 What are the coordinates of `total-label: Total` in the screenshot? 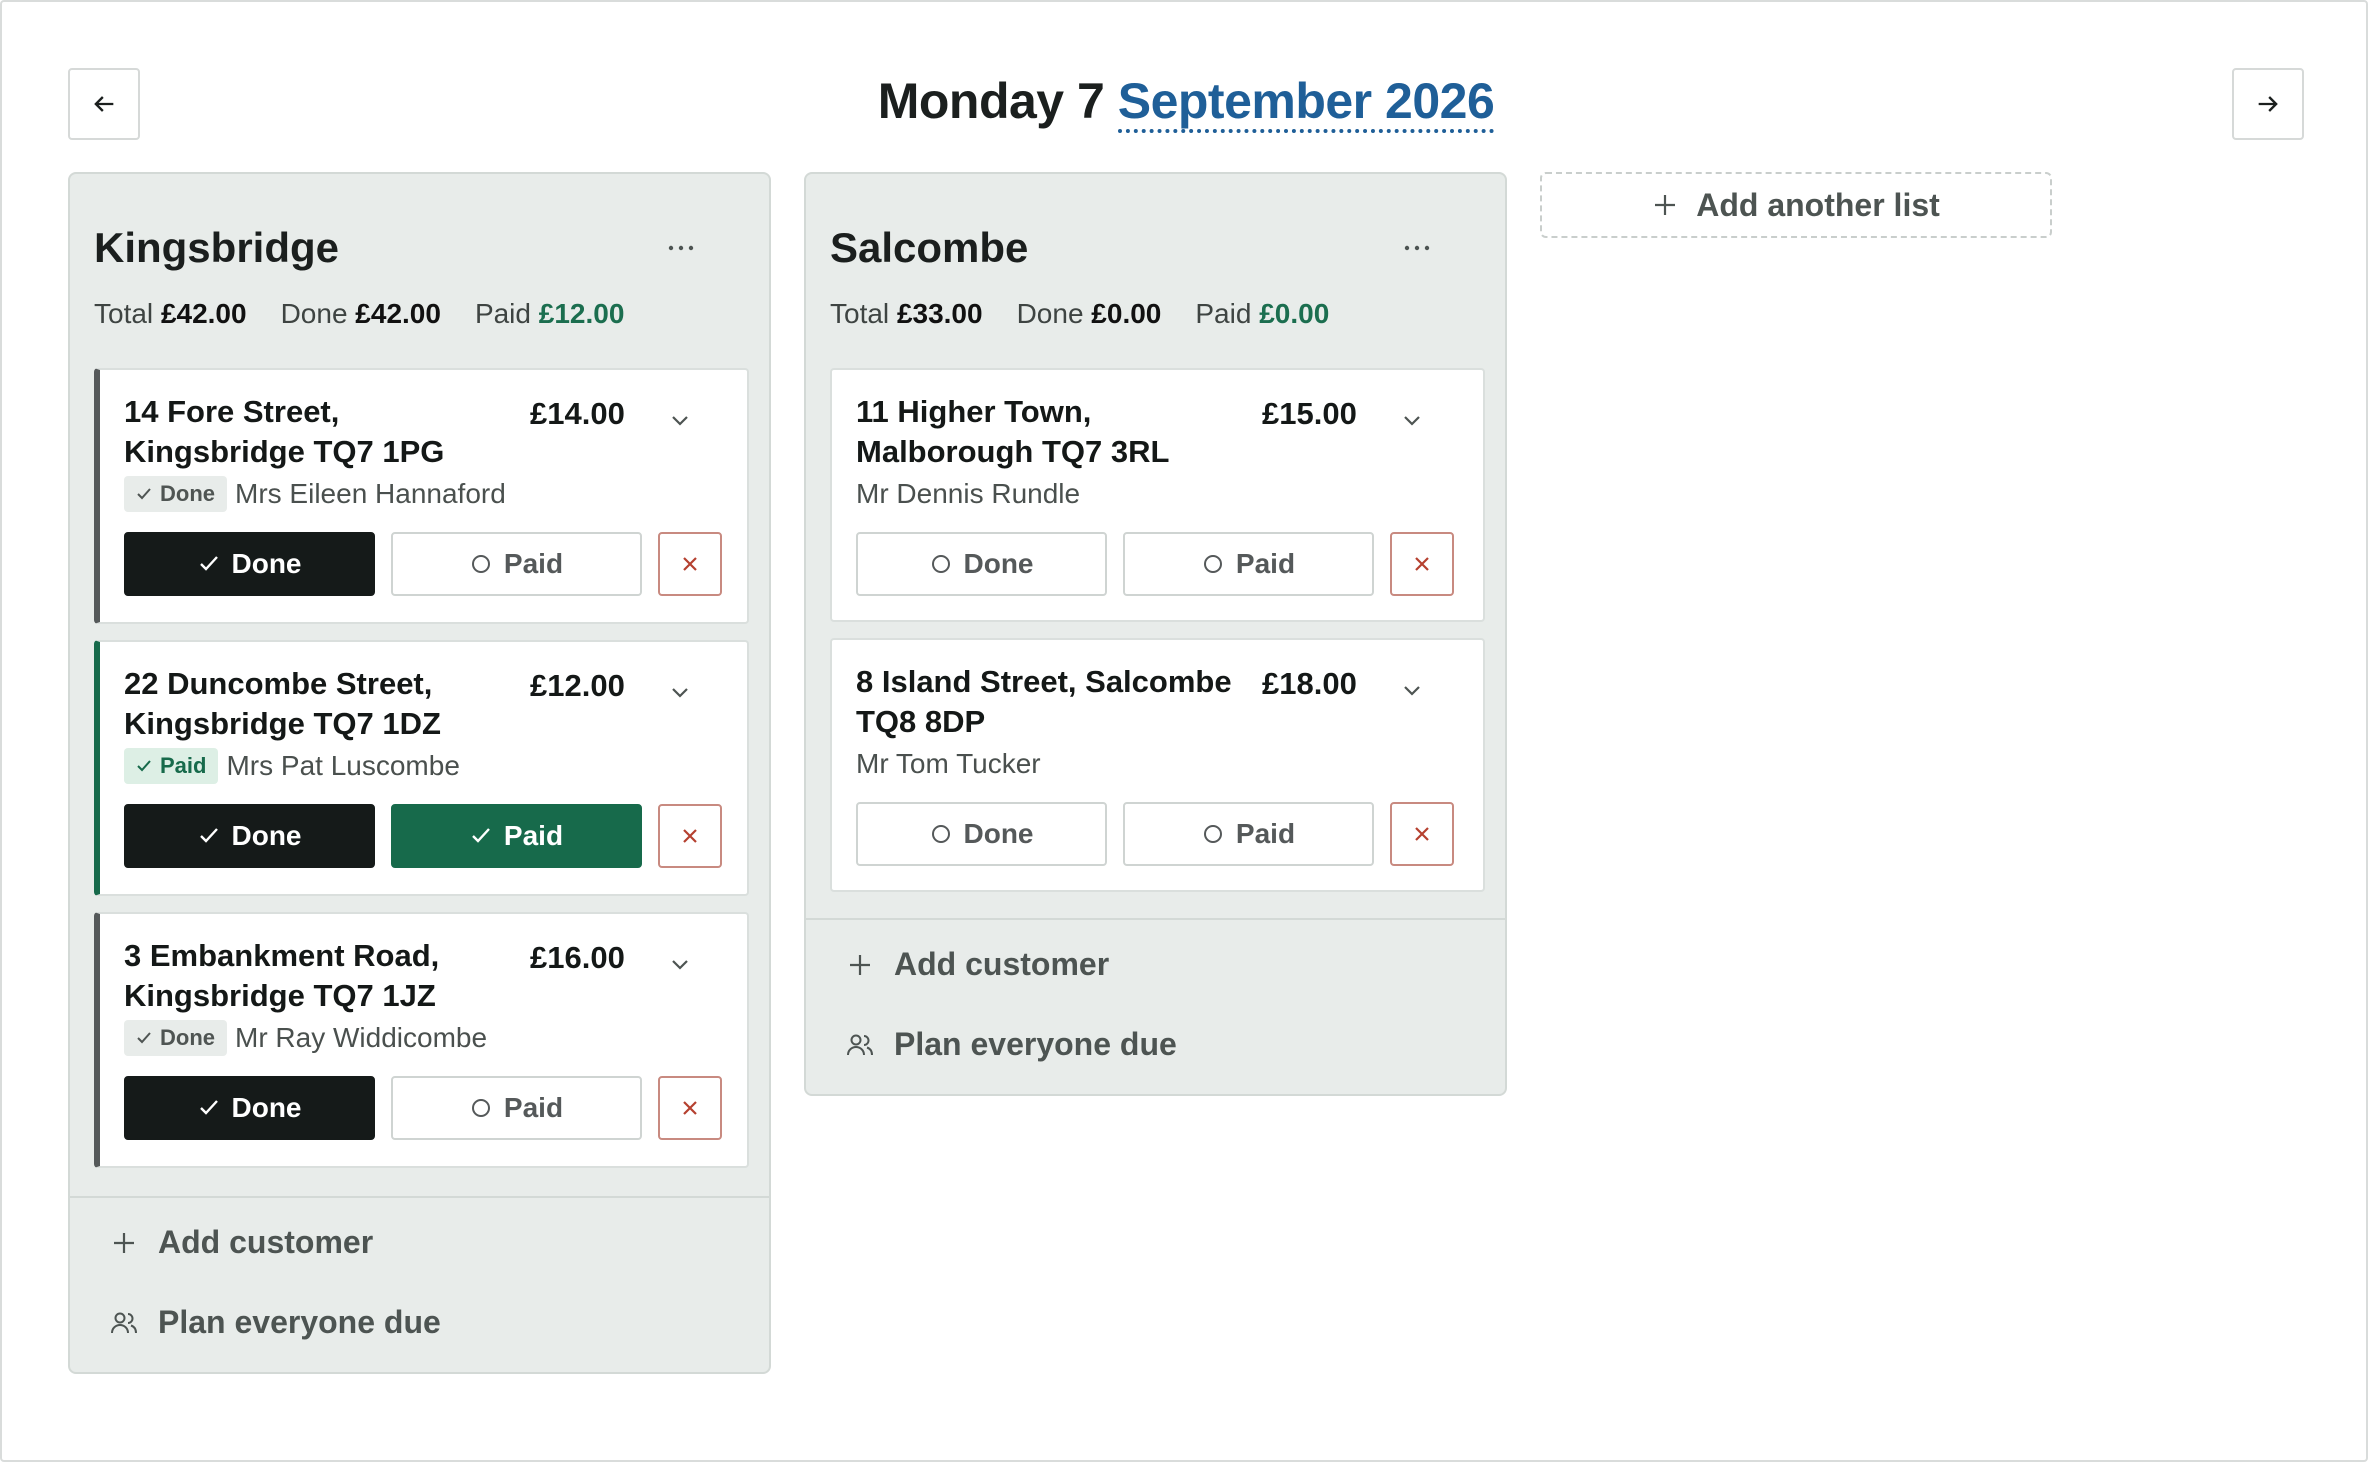 It's located at (124, 313).